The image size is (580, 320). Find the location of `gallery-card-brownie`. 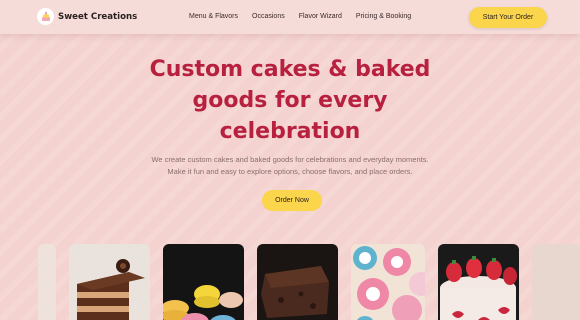

gallery-card-brownie is located at coordinates (297, 282).